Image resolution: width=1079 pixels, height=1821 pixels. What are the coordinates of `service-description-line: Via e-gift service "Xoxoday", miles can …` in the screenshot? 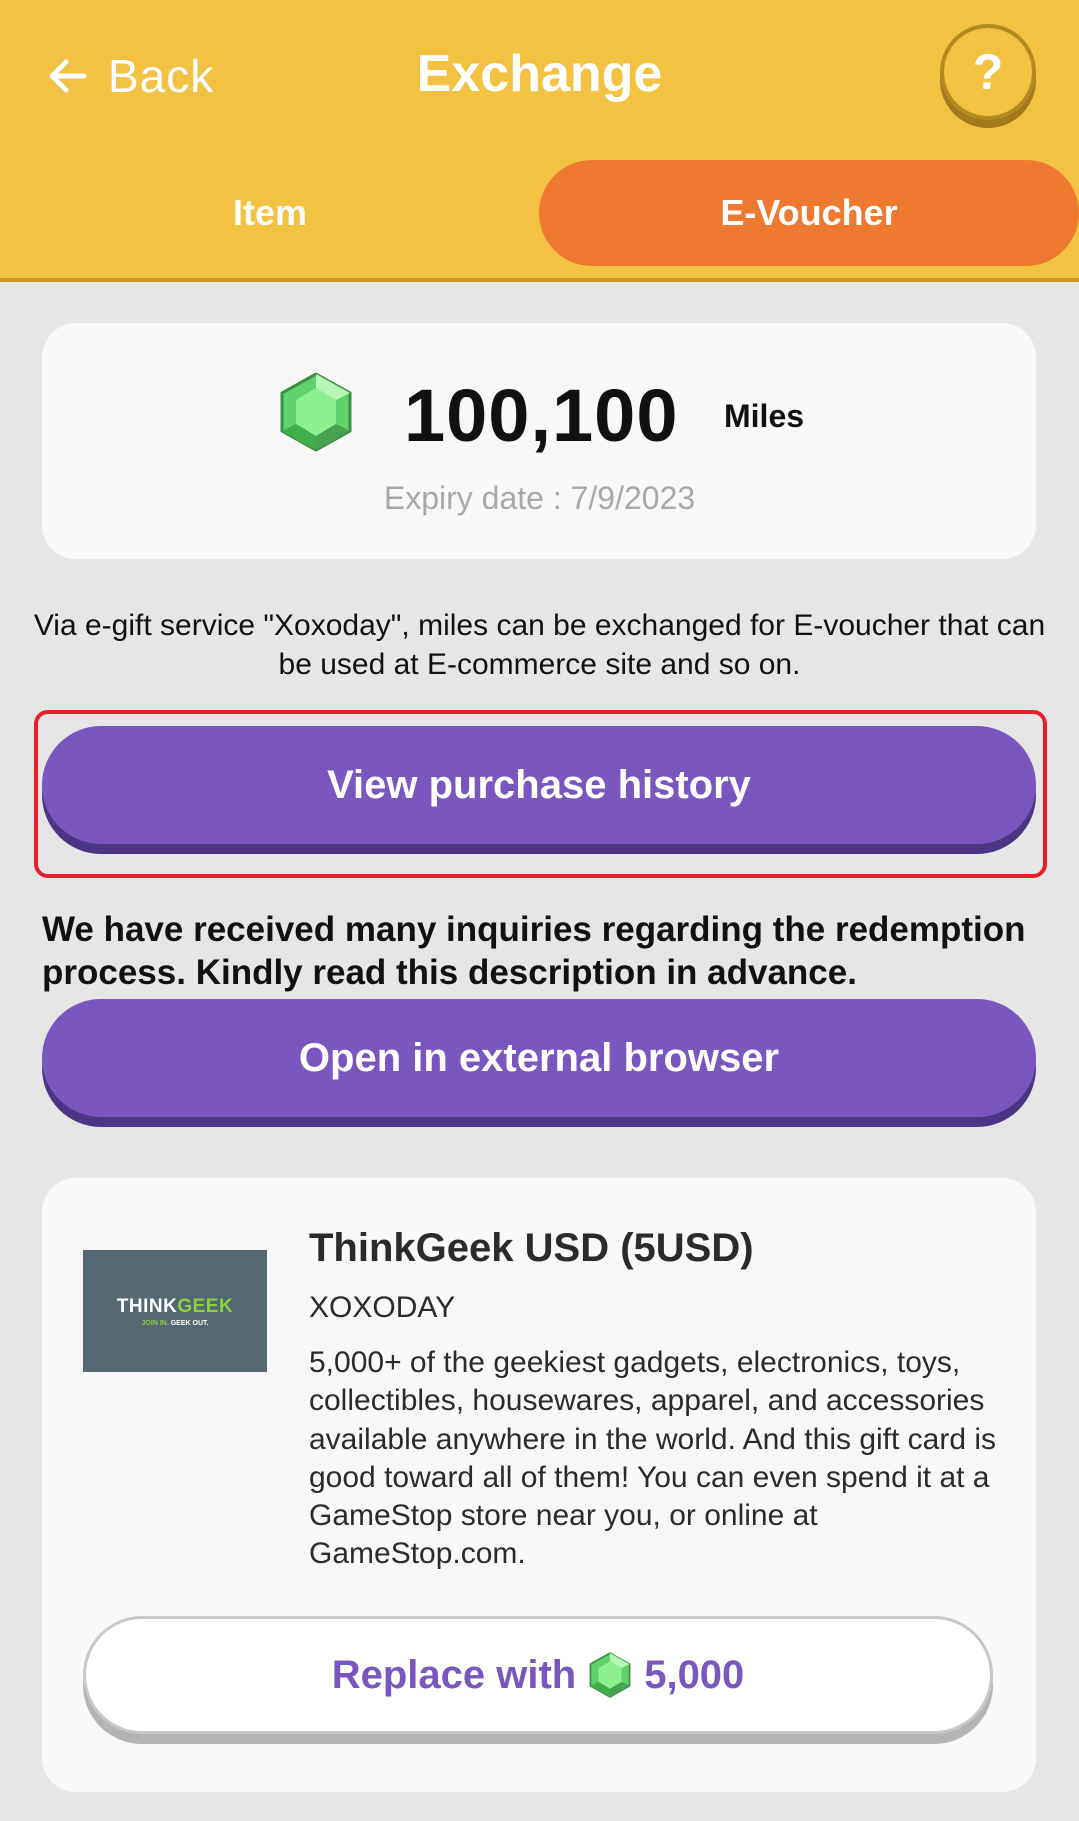 It's located at (539, 625).